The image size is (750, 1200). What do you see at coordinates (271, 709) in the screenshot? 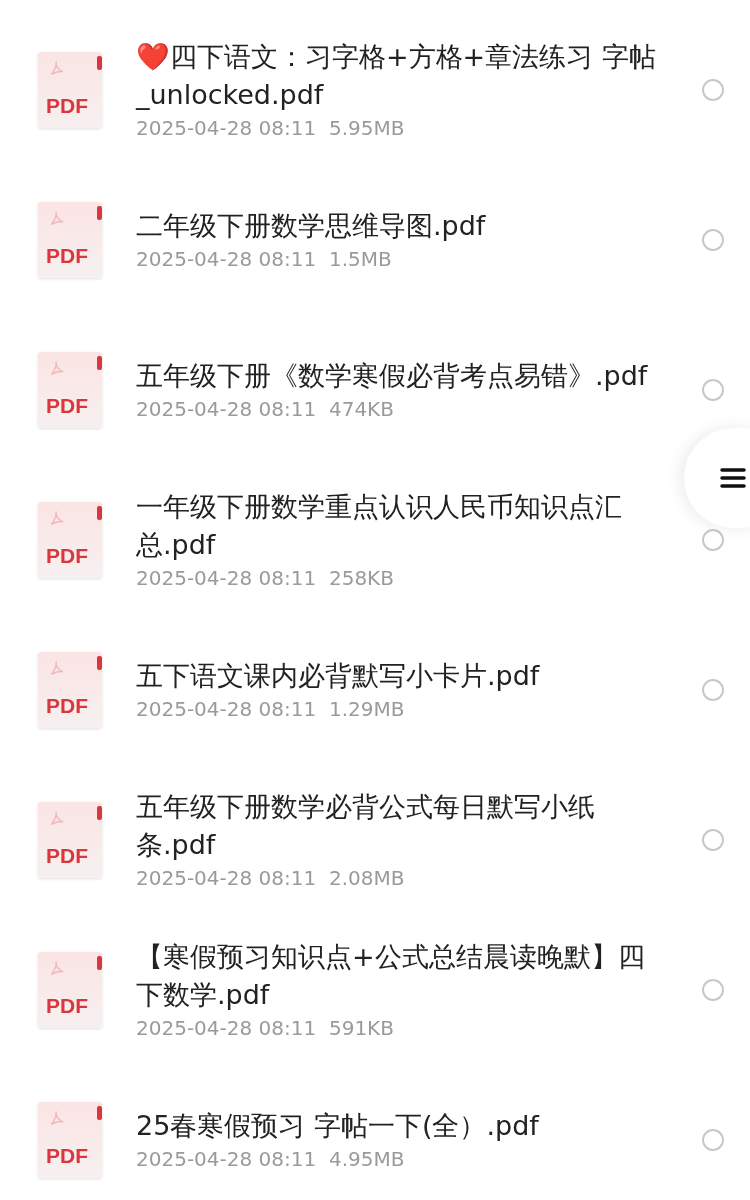
I see `file-meta: 2025-04-28 08:11 1.29MB` at bounding box center [271, 709].